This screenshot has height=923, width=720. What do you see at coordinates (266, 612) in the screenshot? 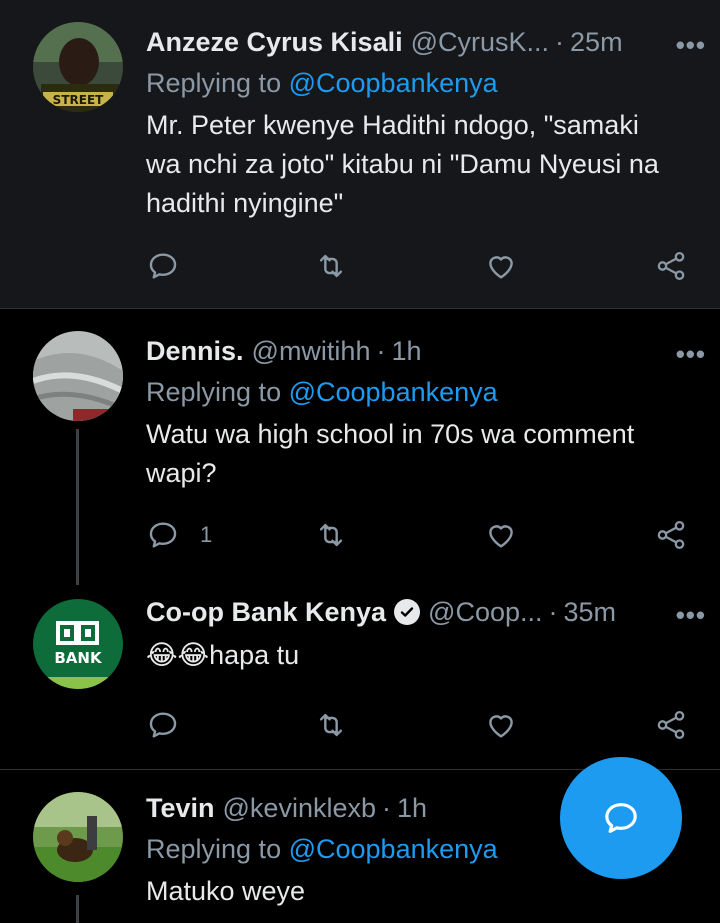
I see `author-name: Co-op Bank Kenya` at bounding box center [266, 612].